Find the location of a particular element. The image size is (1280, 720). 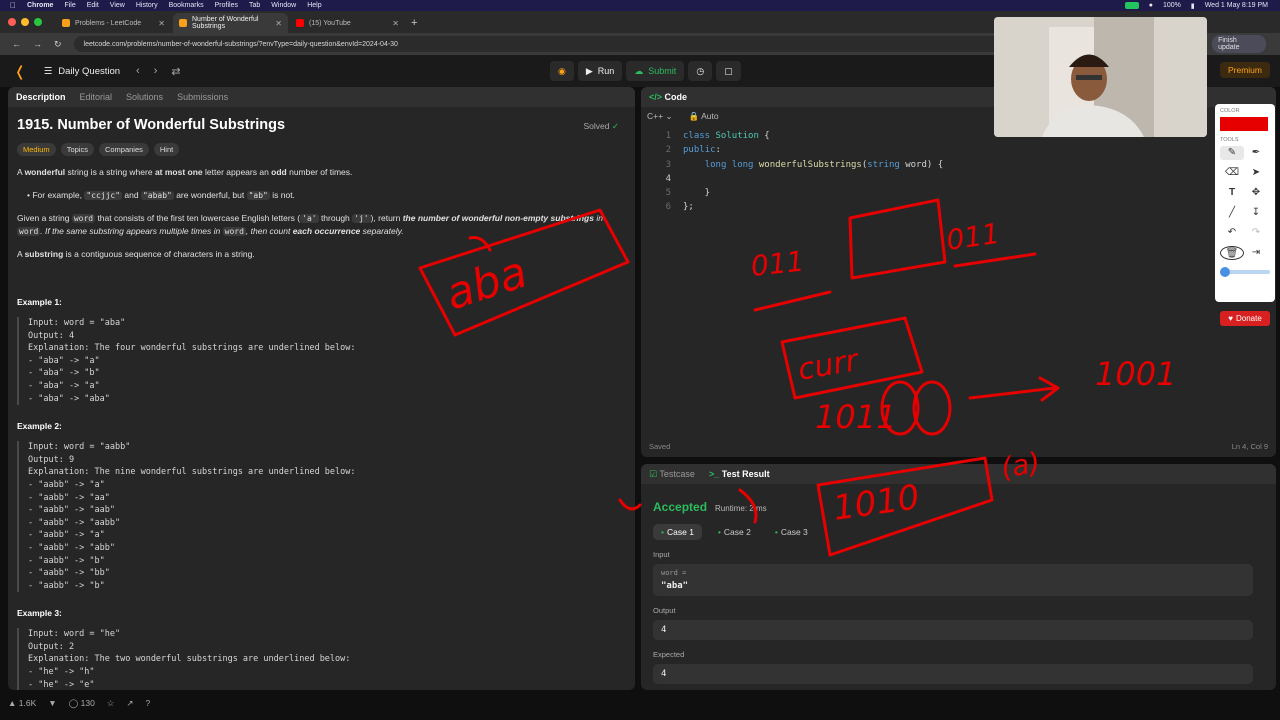

next-problem-icon: › is located at coordinates (156, 71).